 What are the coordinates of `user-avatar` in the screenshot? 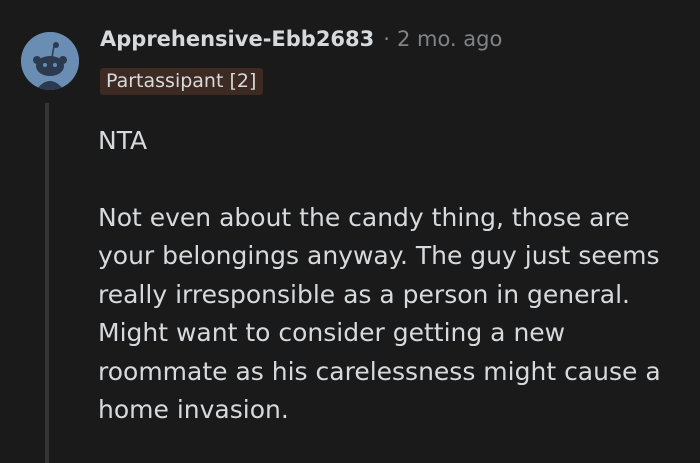 It's located at (50, 61).